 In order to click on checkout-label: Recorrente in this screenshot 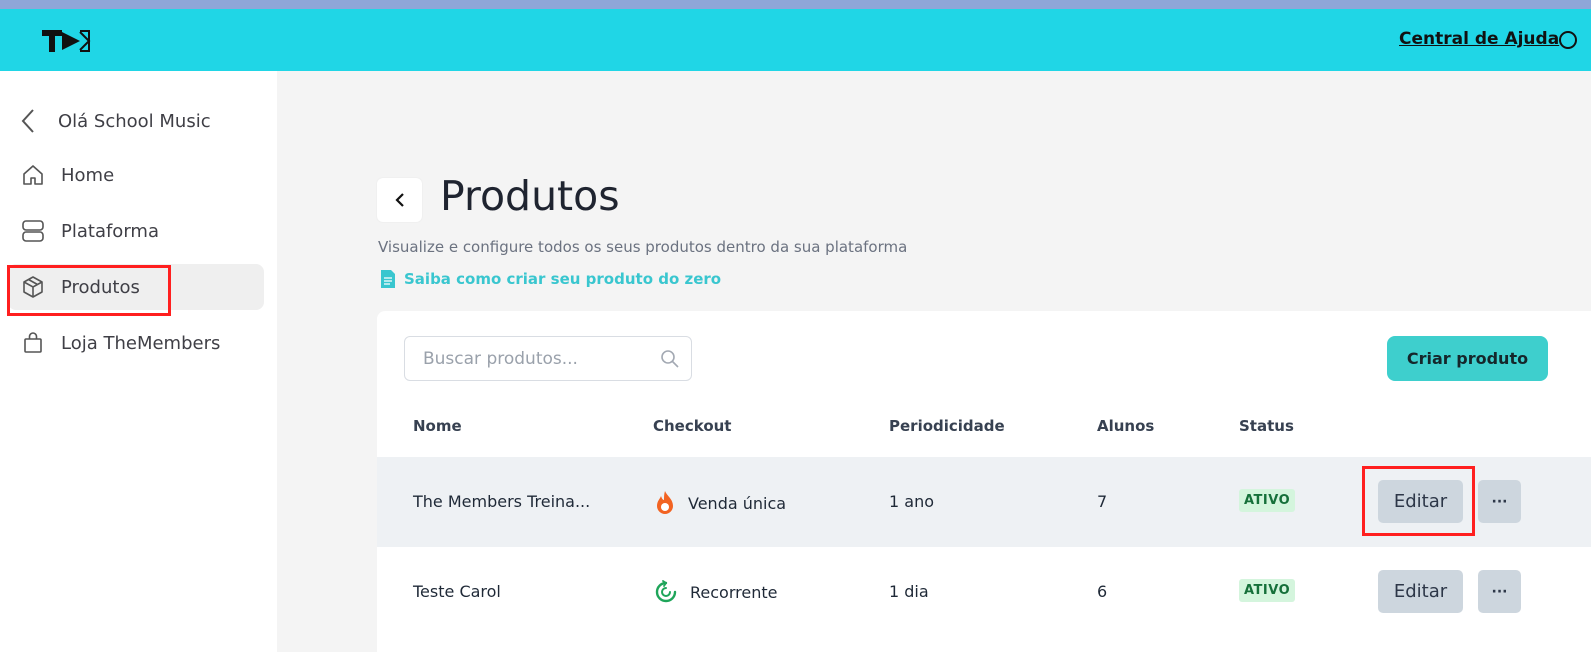, I will do `click(734, 592)`.